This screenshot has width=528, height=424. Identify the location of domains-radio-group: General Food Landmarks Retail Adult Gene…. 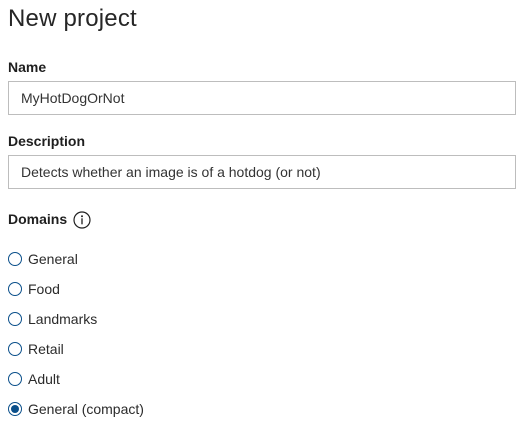
(76, 334).